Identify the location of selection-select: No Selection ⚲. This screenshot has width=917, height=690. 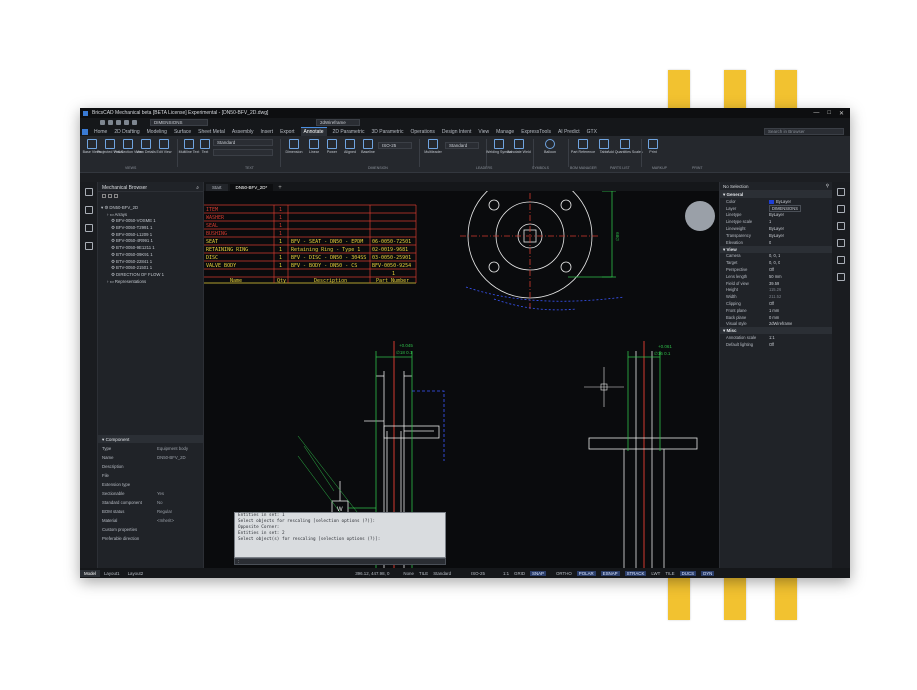
(776, 186).